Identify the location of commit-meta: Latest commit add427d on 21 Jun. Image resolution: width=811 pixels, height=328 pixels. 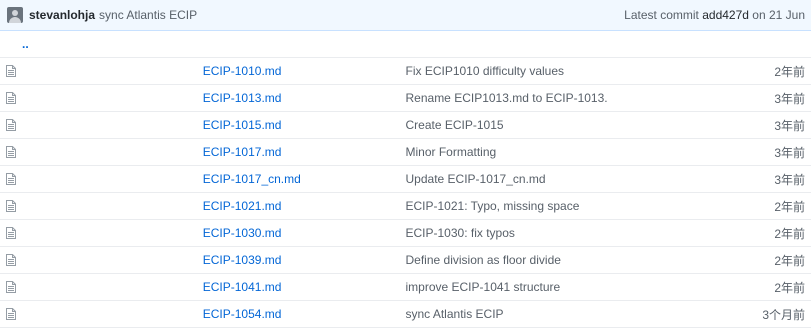
(714, 15).